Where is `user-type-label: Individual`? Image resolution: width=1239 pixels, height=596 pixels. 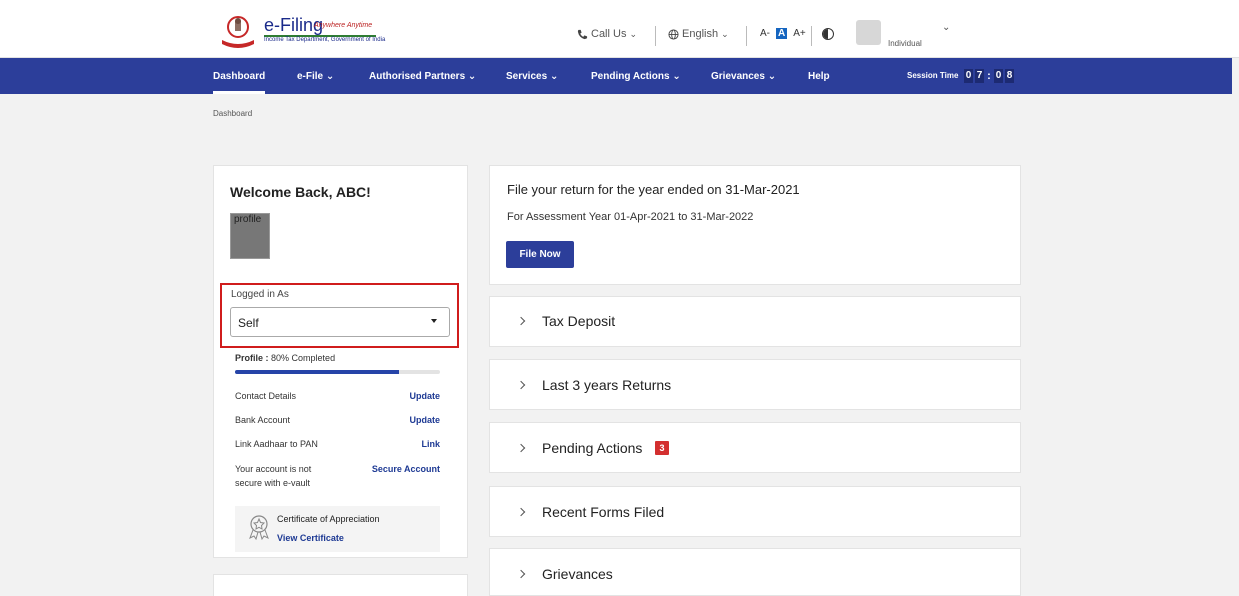
user-type-label: Individual is located at coordinates (905, 43).